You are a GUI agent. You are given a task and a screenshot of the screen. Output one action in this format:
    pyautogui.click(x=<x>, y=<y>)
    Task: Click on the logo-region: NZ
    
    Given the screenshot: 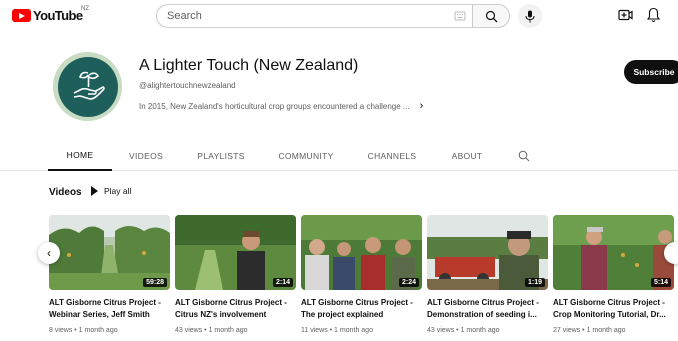 What is the action you would take?
    pyautogui.click(x=85, y=9)
    